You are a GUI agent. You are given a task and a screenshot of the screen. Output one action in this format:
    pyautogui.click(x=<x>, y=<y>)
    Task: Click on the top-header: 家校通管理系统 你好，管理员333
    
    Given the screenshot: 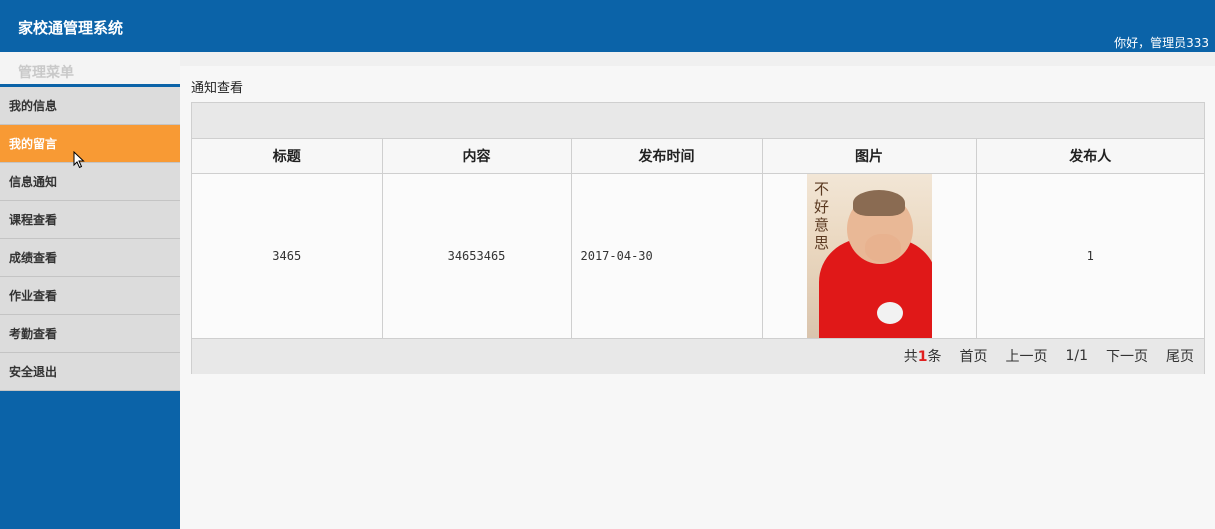 What is the action you would take?
    pyautogui.click(x=607, y=26)
    